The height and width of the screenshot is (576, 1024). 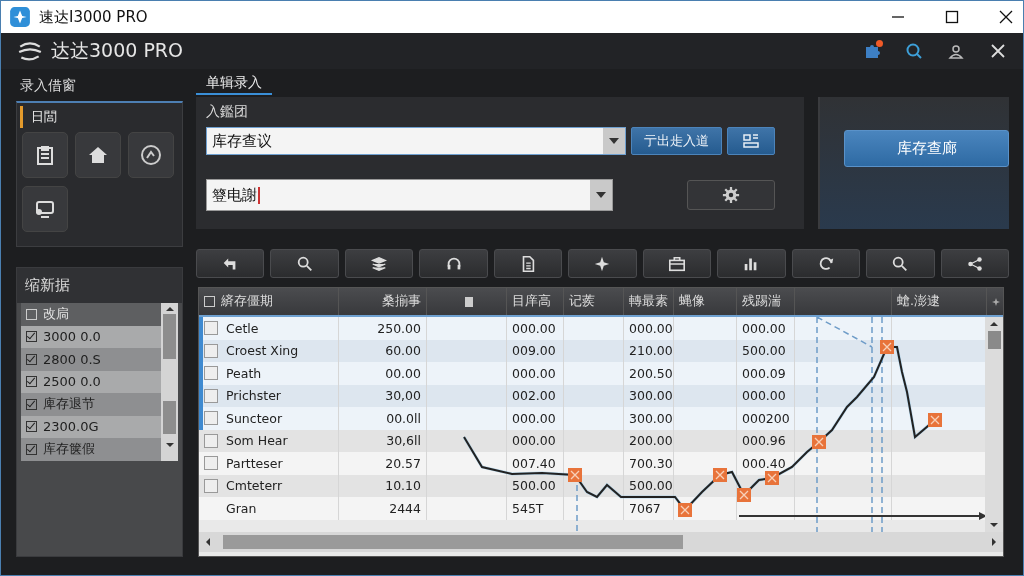 What do you see at coordinates (234, 84) in the screenshot?
I see `tab: 单辑录入` at bounding box center [234, 84].